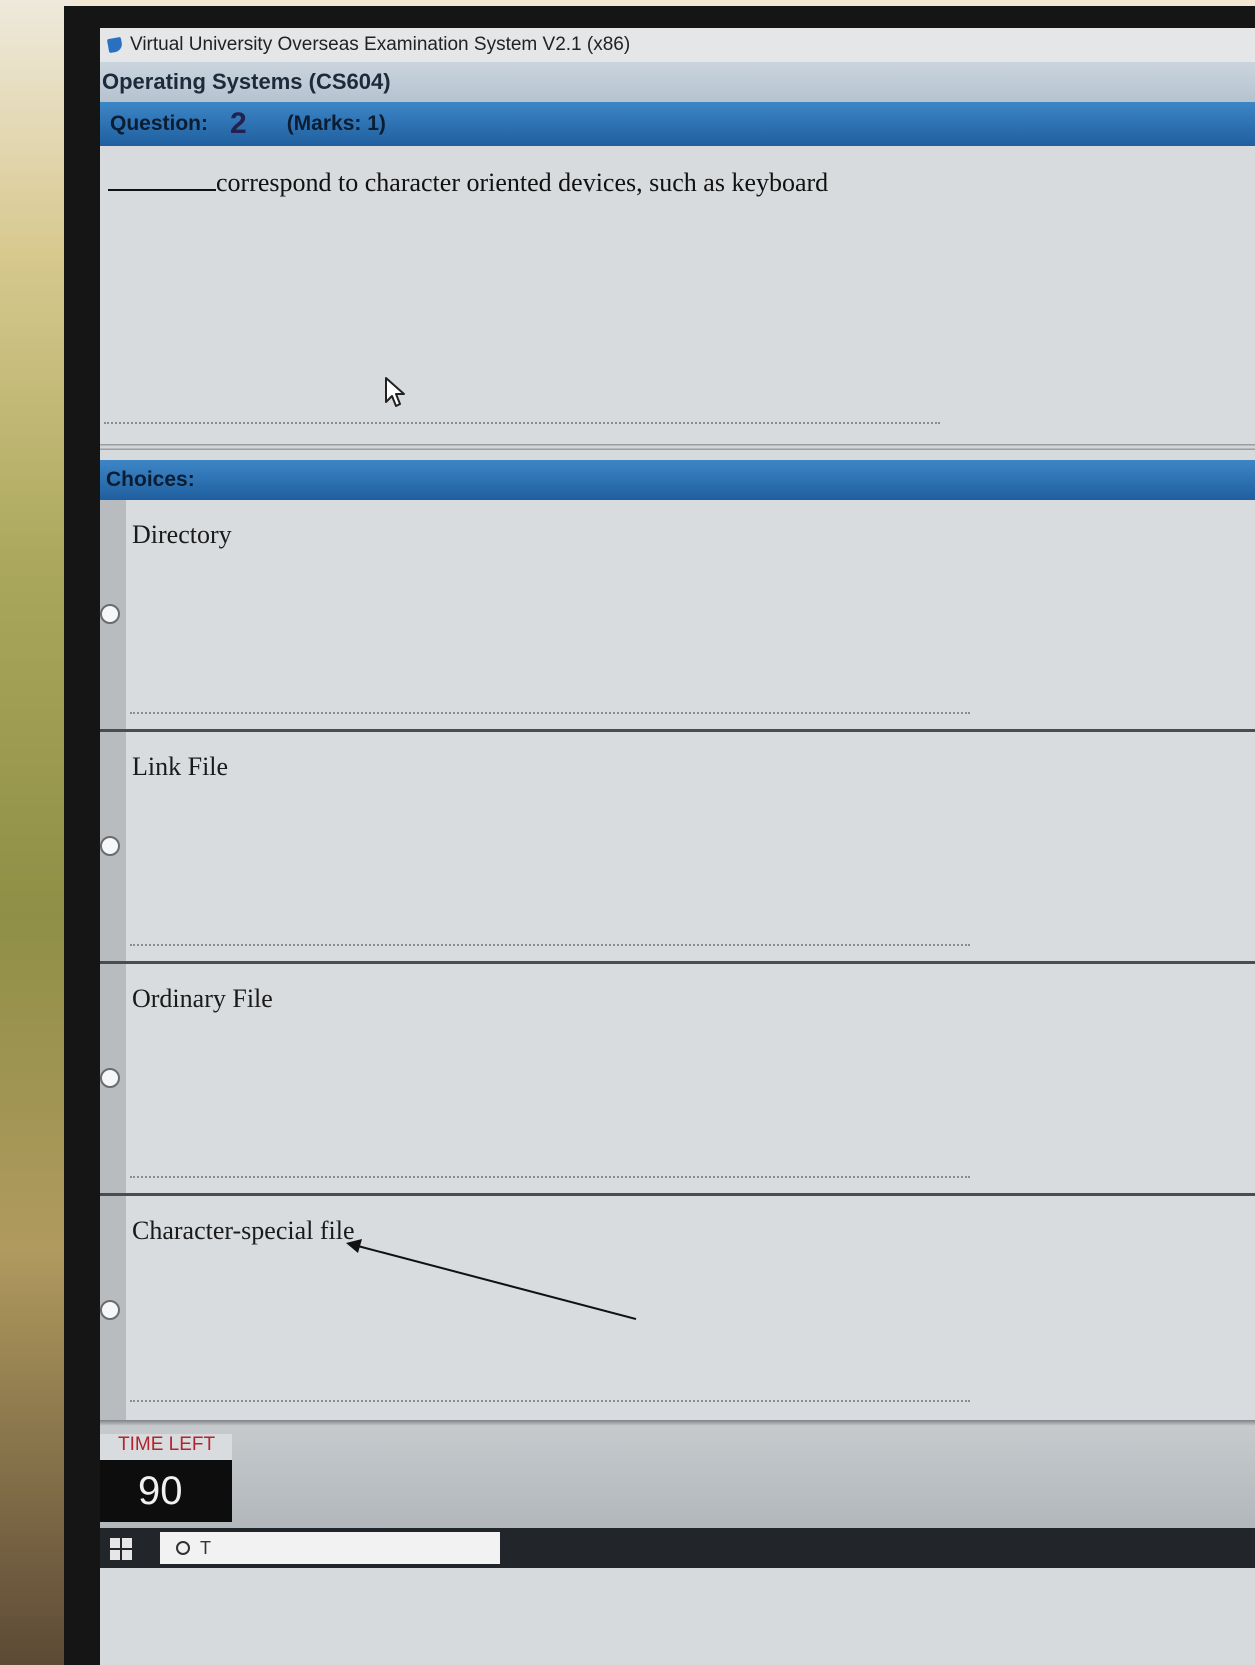 The image size is (1255, 1665). Describe the element at coordinates (246, 81) in the screenshot. I see `course-title: Operating Systems (CS604)` at that location.